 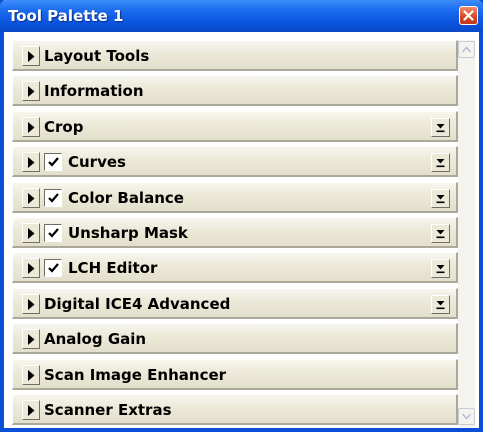 What do you see at coordinates (235, 161) in the screenshot?
I see `tool-row: Curves` at bounding box center [235, 161].